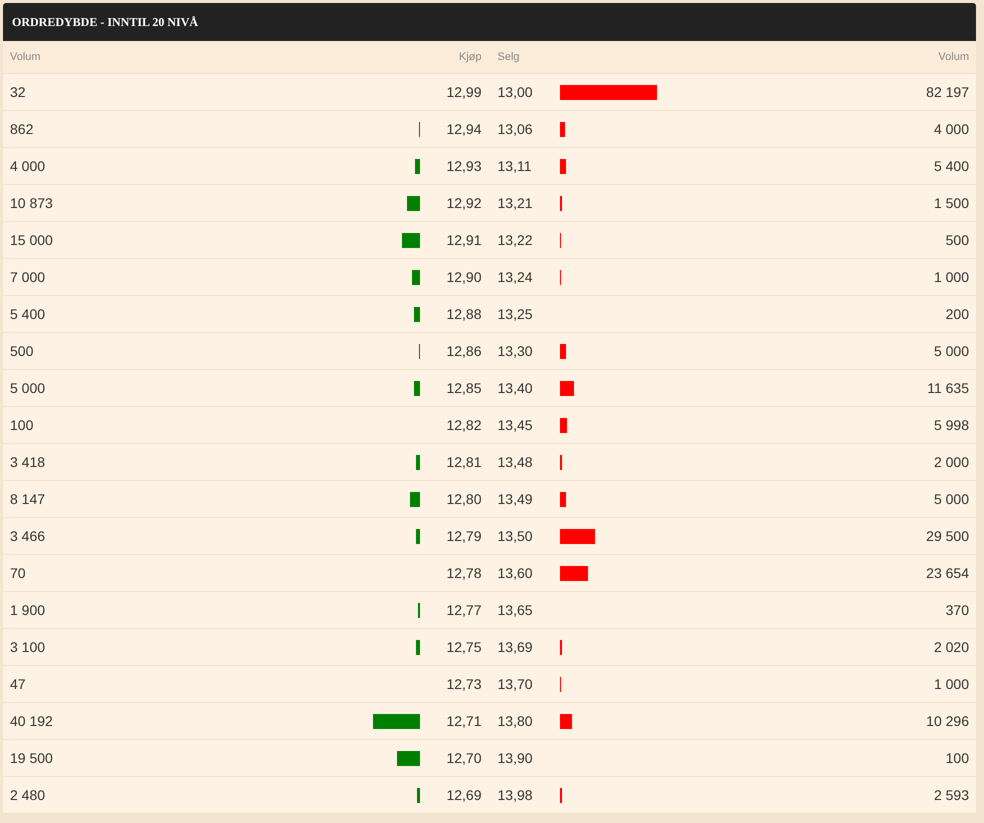  I want to click on table-cell: 862, so click(22, 129).